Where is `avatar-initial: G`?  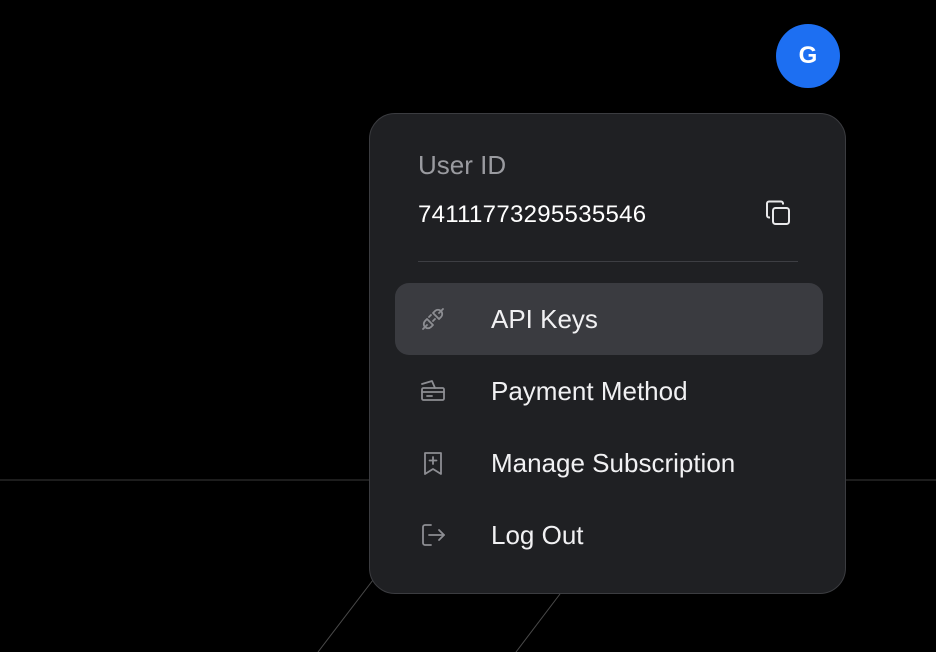 avatar-initial: G is located at coordinates (808, 55).